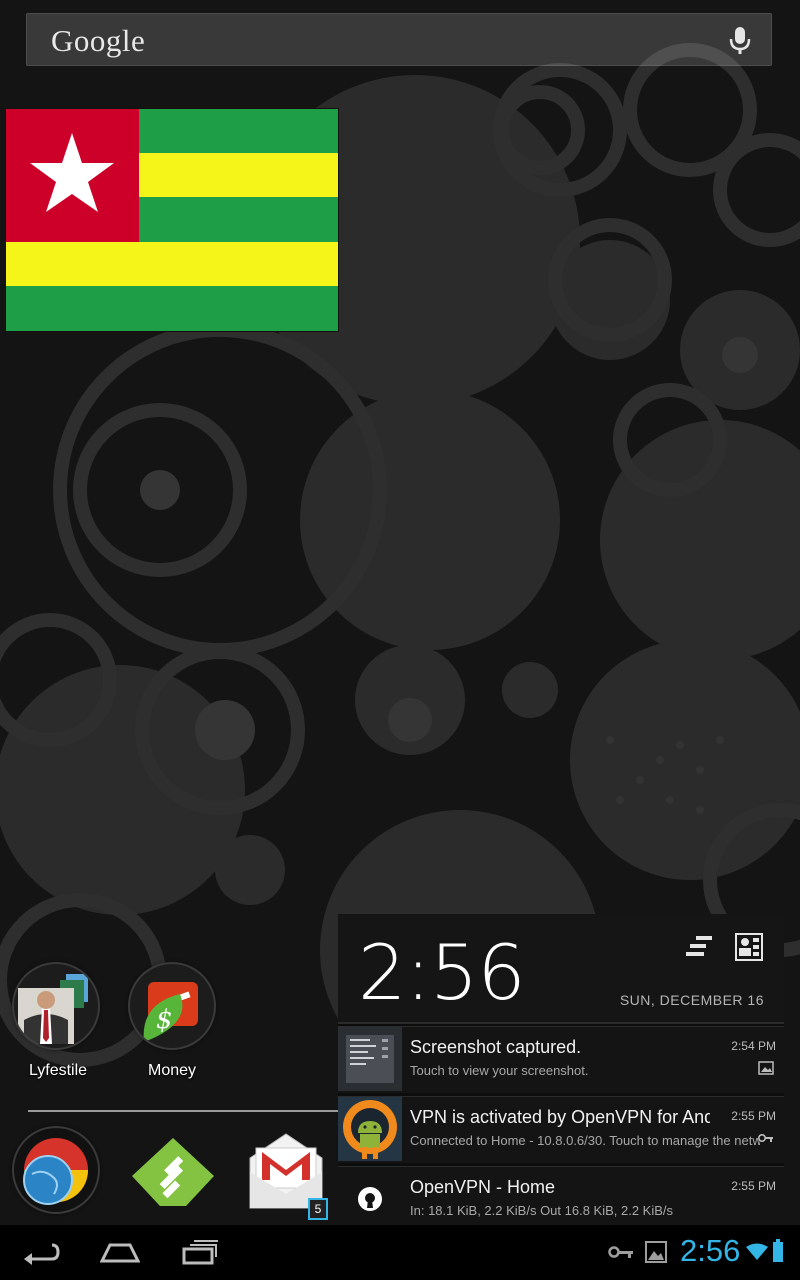 The image size is (800, 1280). What do you see at coordinates (399, 39) in the screenshot?
I see `google-search-bar: Google` at bounding box center [399, 39].